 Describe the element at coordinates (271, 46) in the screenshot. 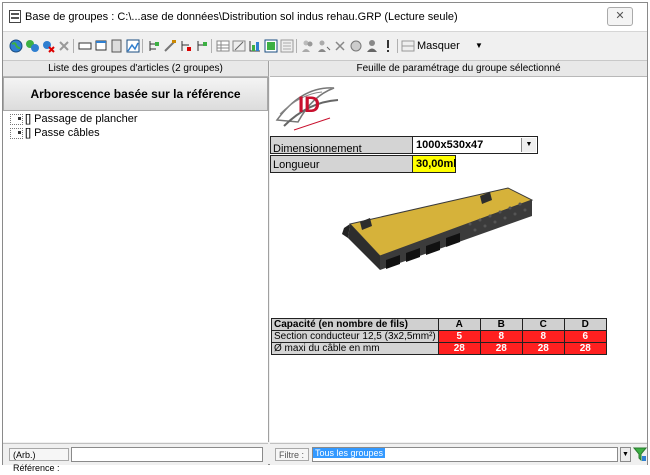

I see `image-grid-icon` at that location.